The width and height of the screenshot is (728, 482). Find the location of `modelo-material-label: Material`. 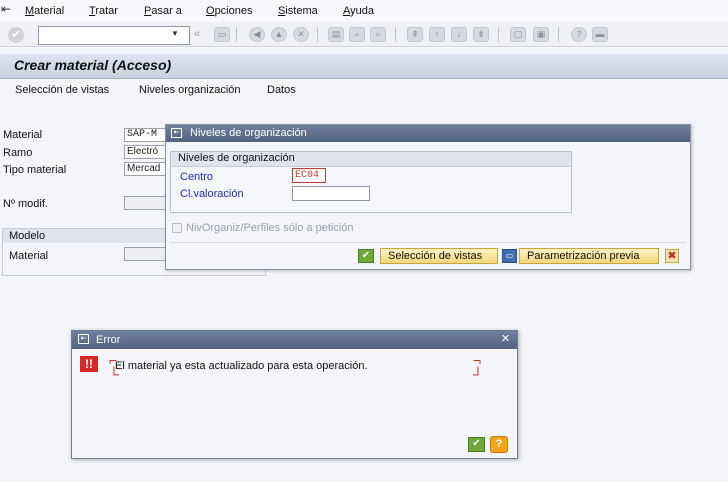

modelo-material-label: Material is located at coordinates (29, 256).